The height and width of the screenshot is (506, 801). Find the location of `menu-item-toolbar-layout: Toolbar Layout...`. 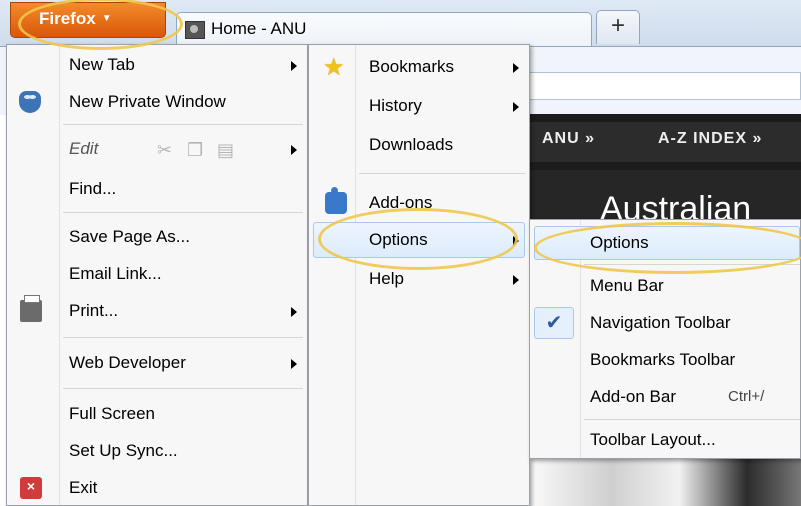

menu-item-toolbar-layout: Toolbar Layout... is located at coordinates (665, 440).